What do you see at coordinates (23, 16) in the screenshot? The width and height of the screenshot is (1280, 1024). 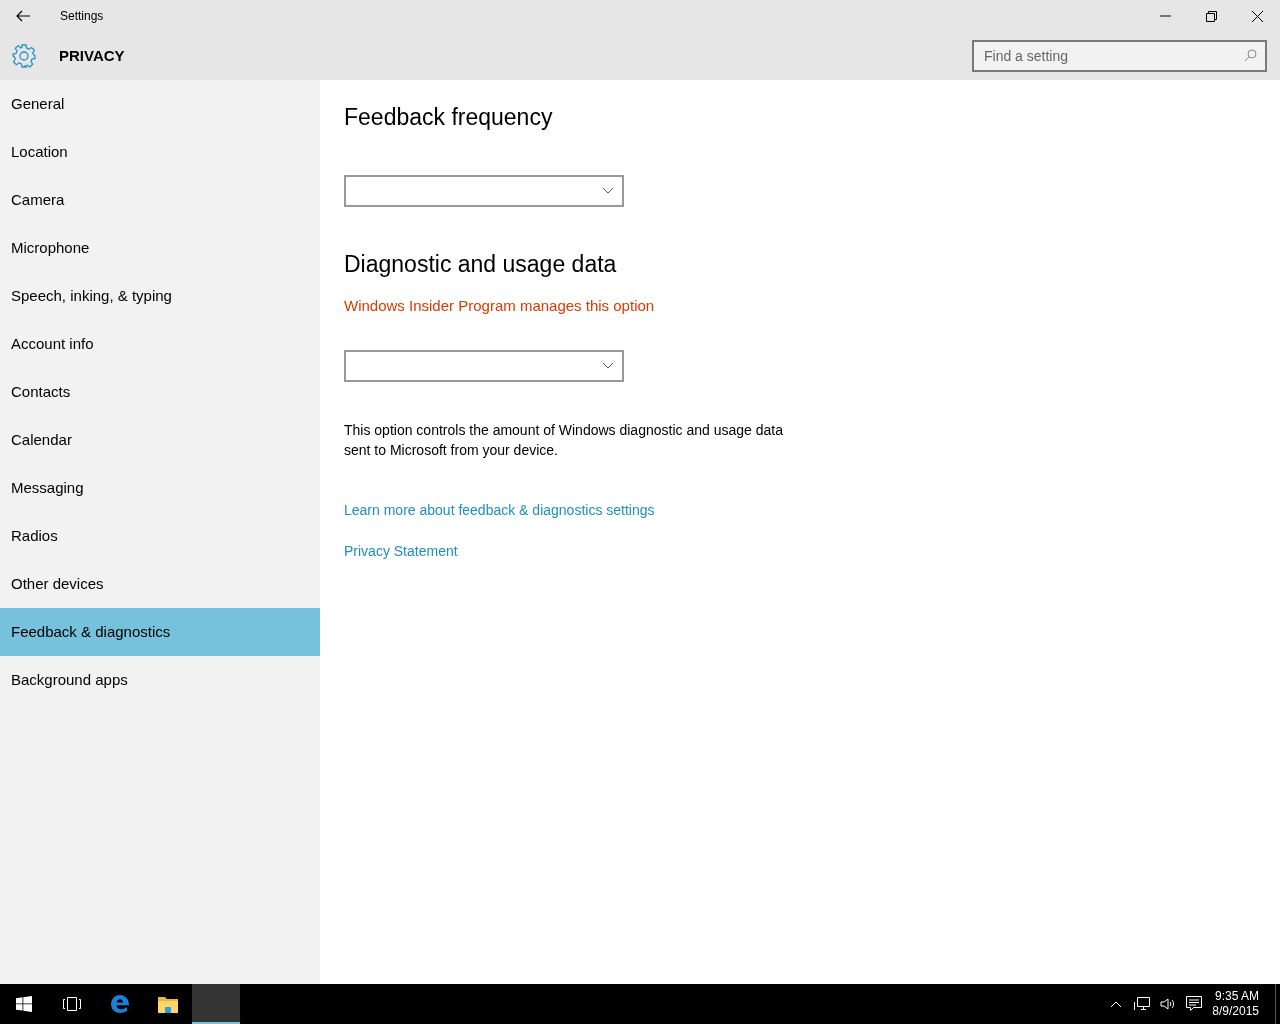 I see `back-icon` at bounding box center [23, 16].